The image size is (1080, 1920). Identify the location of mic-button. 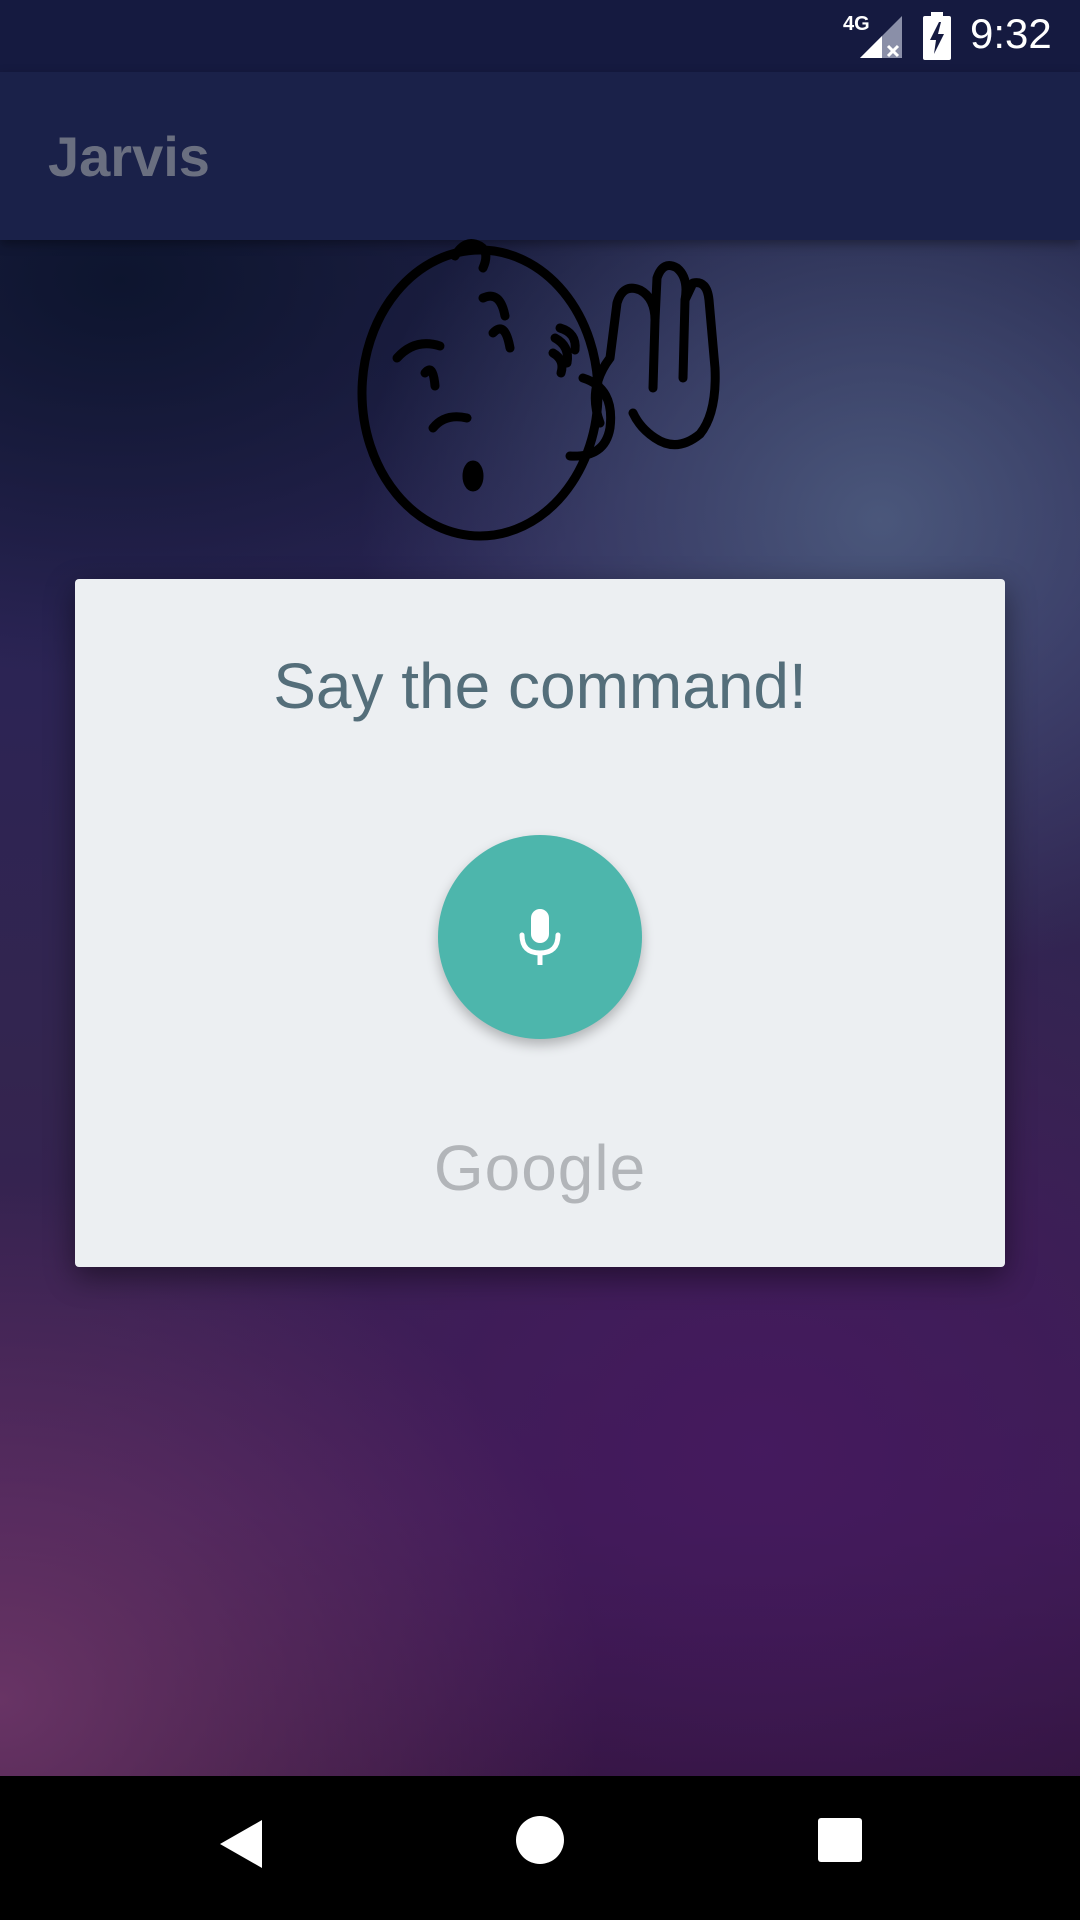
(540, 937).